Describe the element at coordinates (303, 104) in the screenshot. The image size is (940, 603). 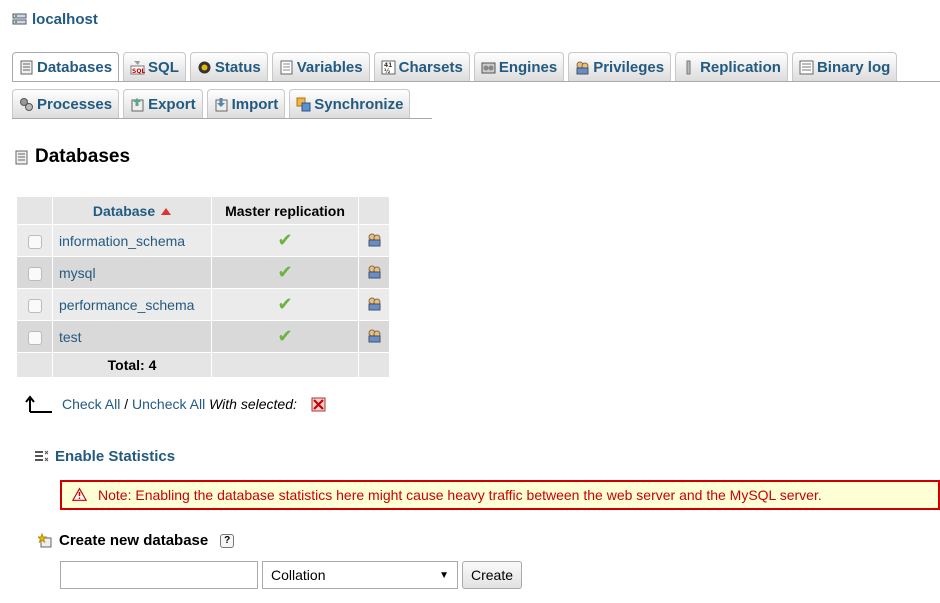
I see `synchronize-icon` at that location.